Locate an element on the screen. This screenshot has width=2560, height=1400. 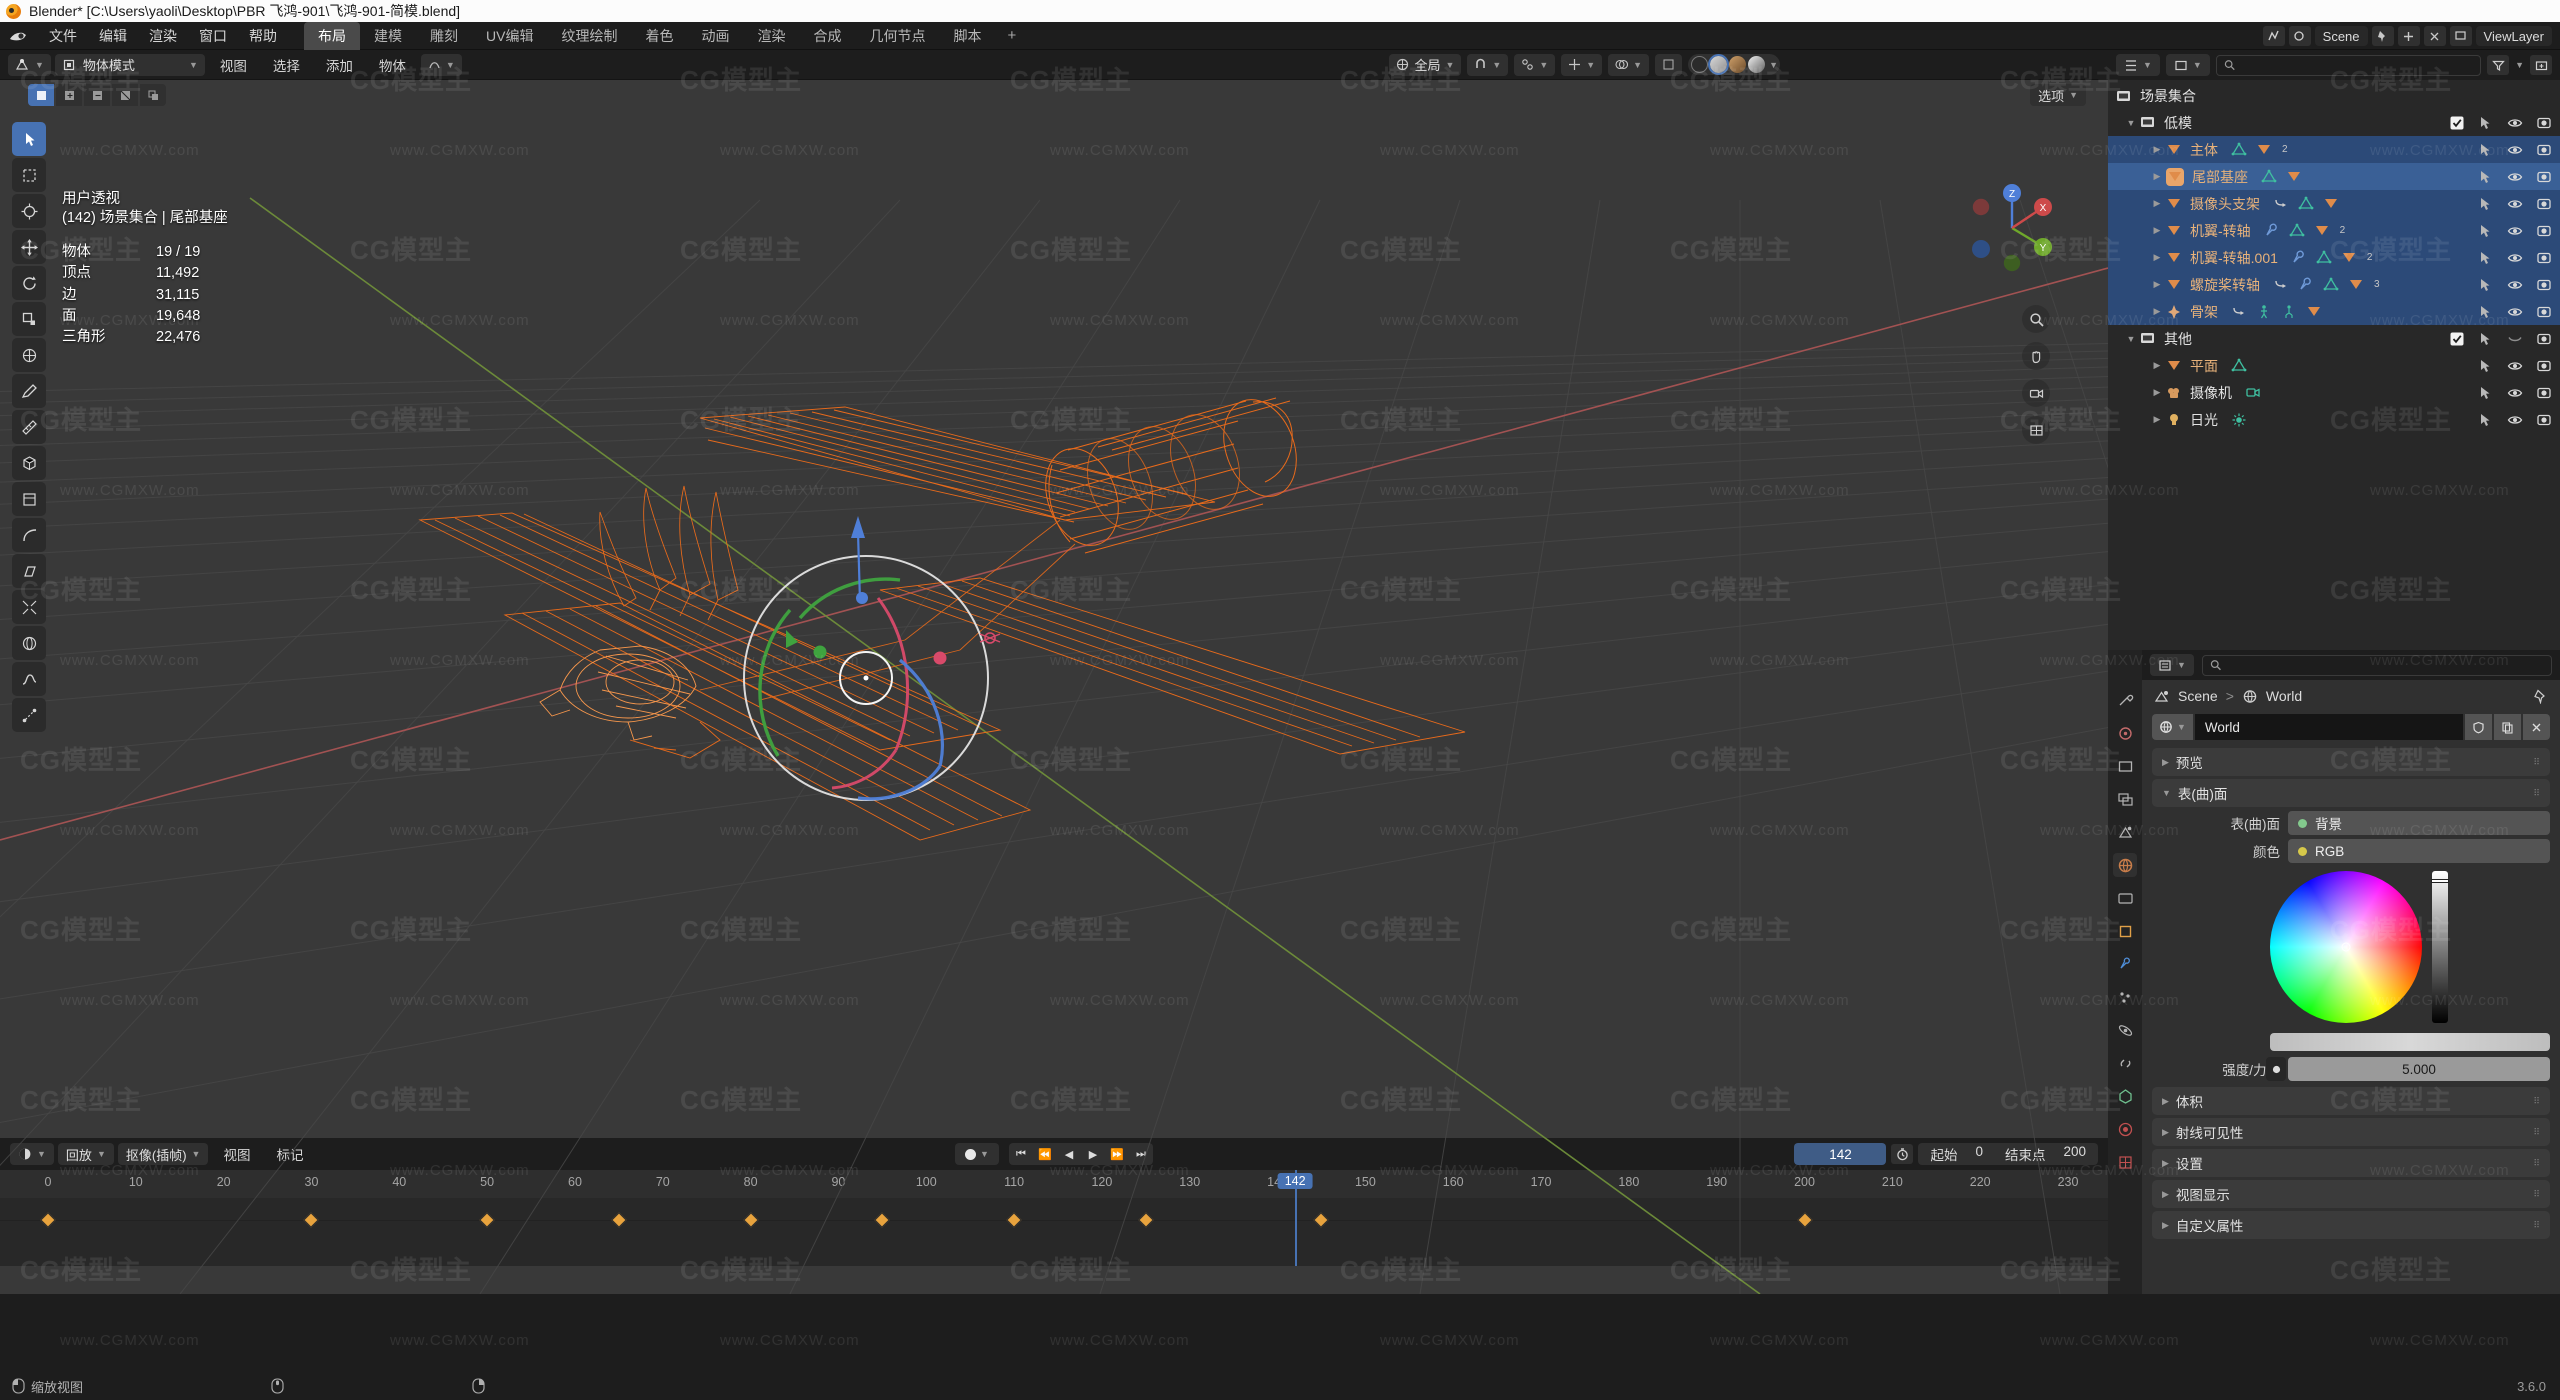
panel-preview: ▶ 预览 ⠿ is located at coordinates (2351, 762).